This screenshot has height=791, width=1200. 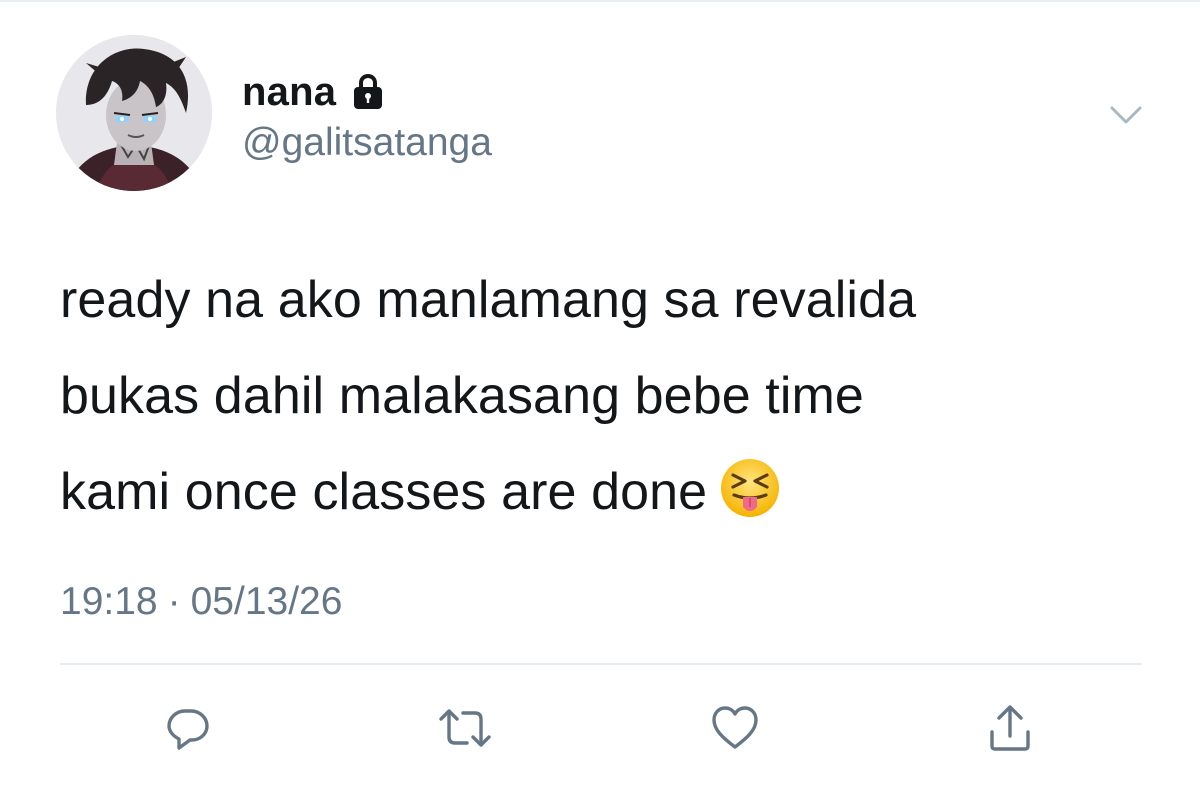 What do you see at coordinates (750, 485) in the screenshot?
I see `squinting-face-with-tongue-icon` at bounding box center [750, 485].